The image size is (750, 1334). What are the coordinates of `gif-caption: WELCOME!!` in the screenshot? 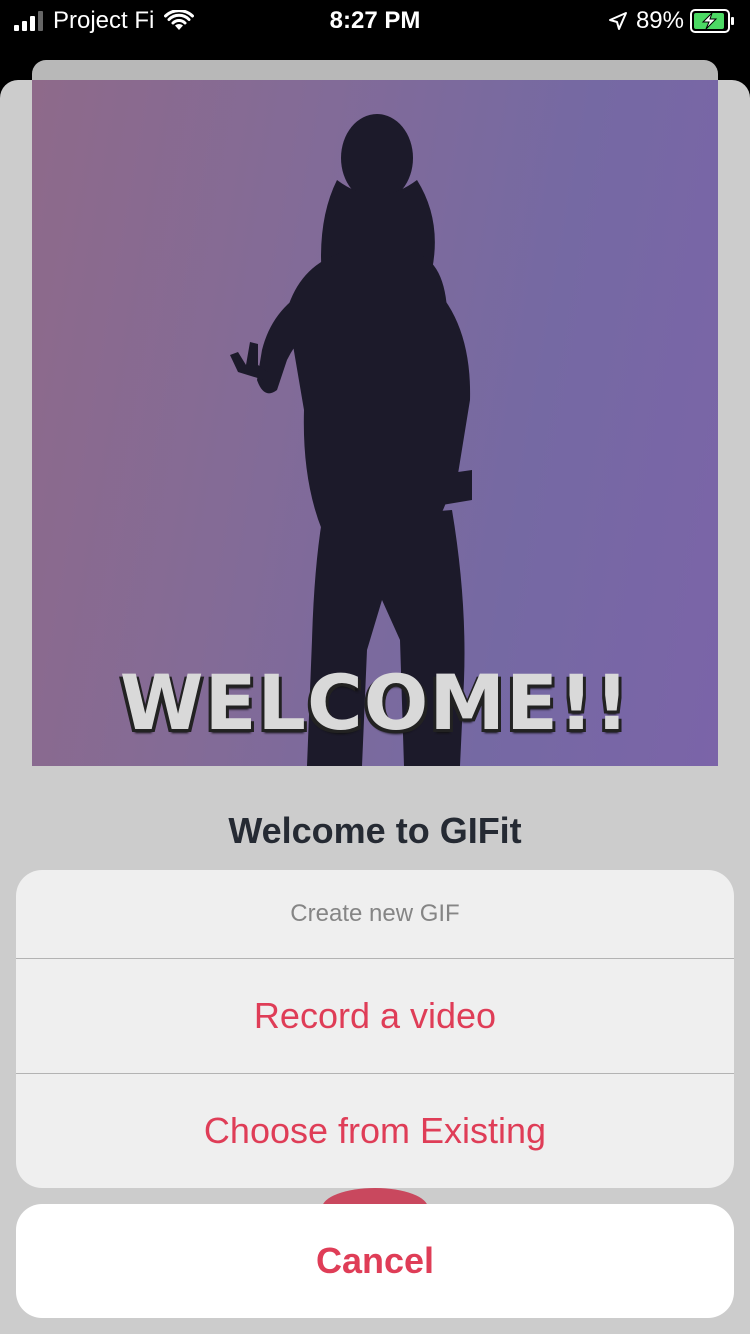 It's located at (375, 702).